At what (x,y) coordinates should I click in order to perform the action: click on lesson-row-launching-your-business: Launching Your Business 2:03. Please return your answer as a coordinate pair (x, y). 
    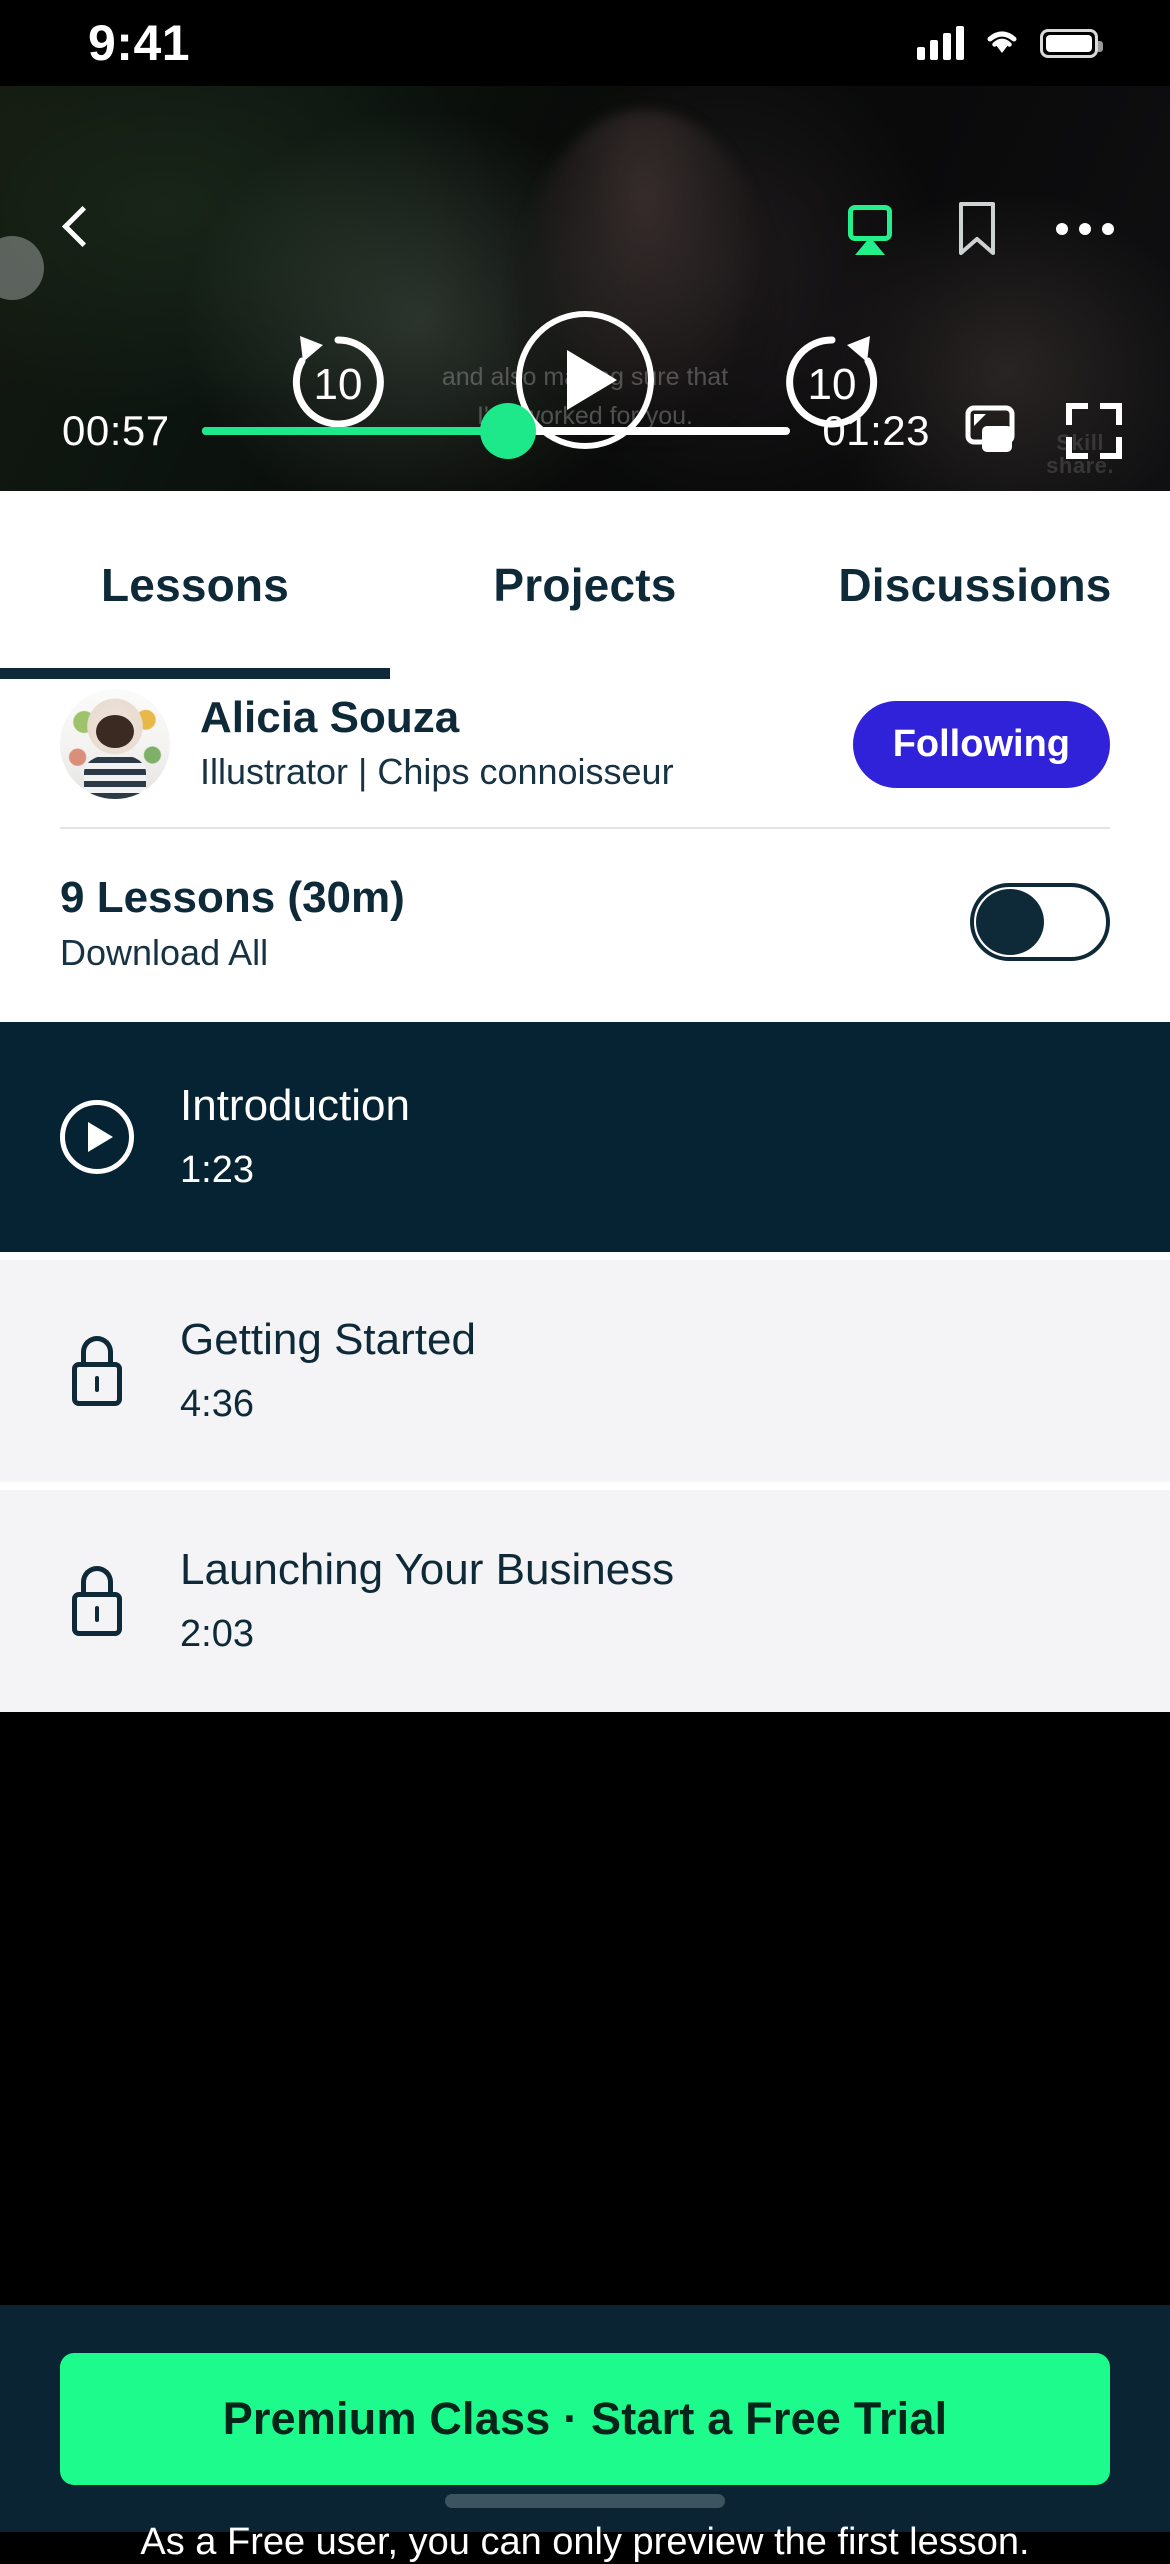
    Looking at the image, I should click on (585, 1597).